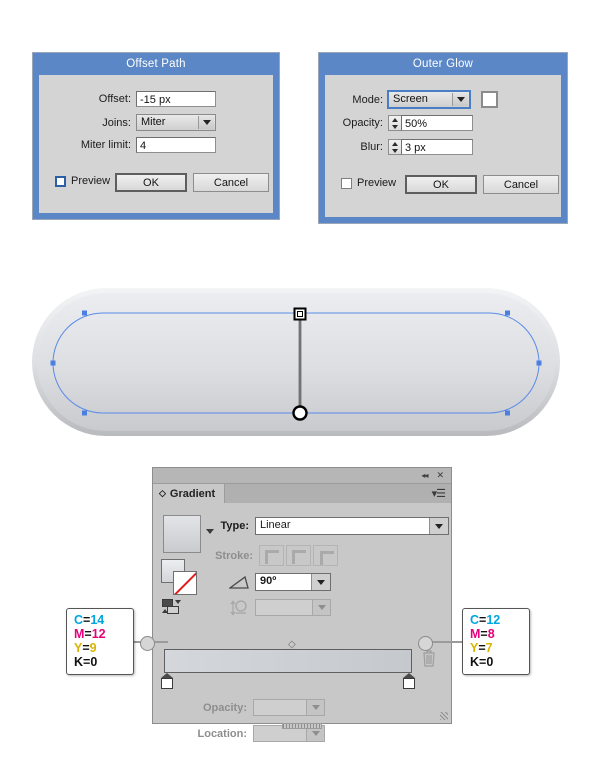 The height and width of the screenshot is (771, 600). I want to click on tab-gradient: ◇ Gradient, so click(189, 493).